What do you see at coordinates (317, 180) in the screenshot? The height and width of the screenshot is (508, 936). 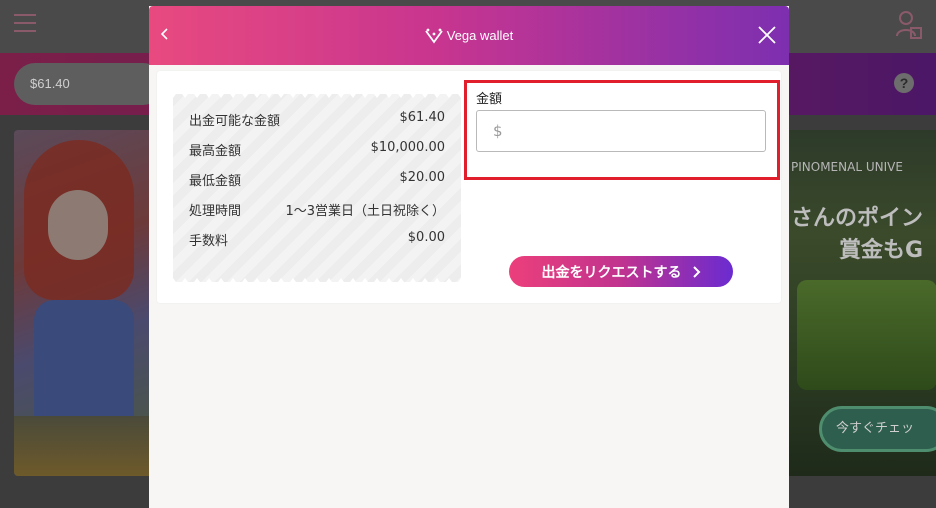 I see `info-row-min: 最低金額 $20.00` at bounding box center [317, 180].